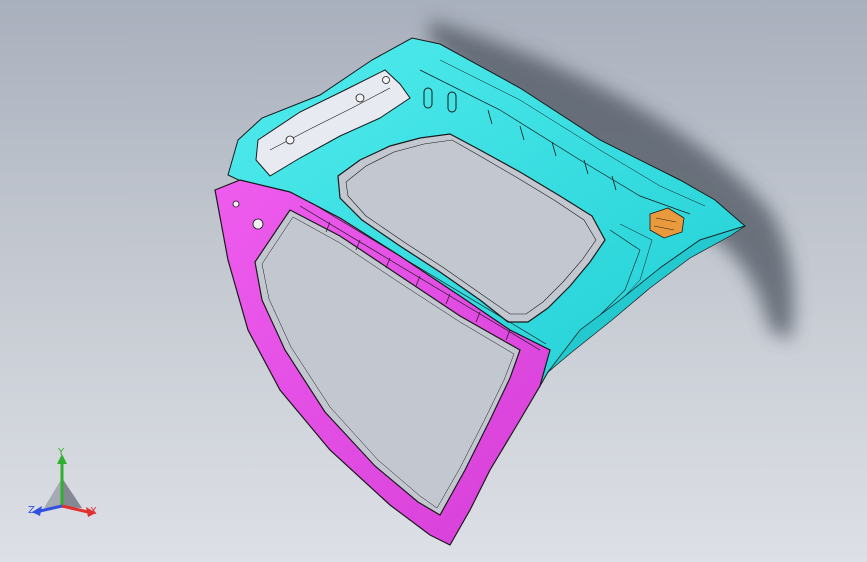  What do you see at coordinates (31, 510) in the screenshot?
I see `triad-z-label: Z` at bounding box center [31, 510].